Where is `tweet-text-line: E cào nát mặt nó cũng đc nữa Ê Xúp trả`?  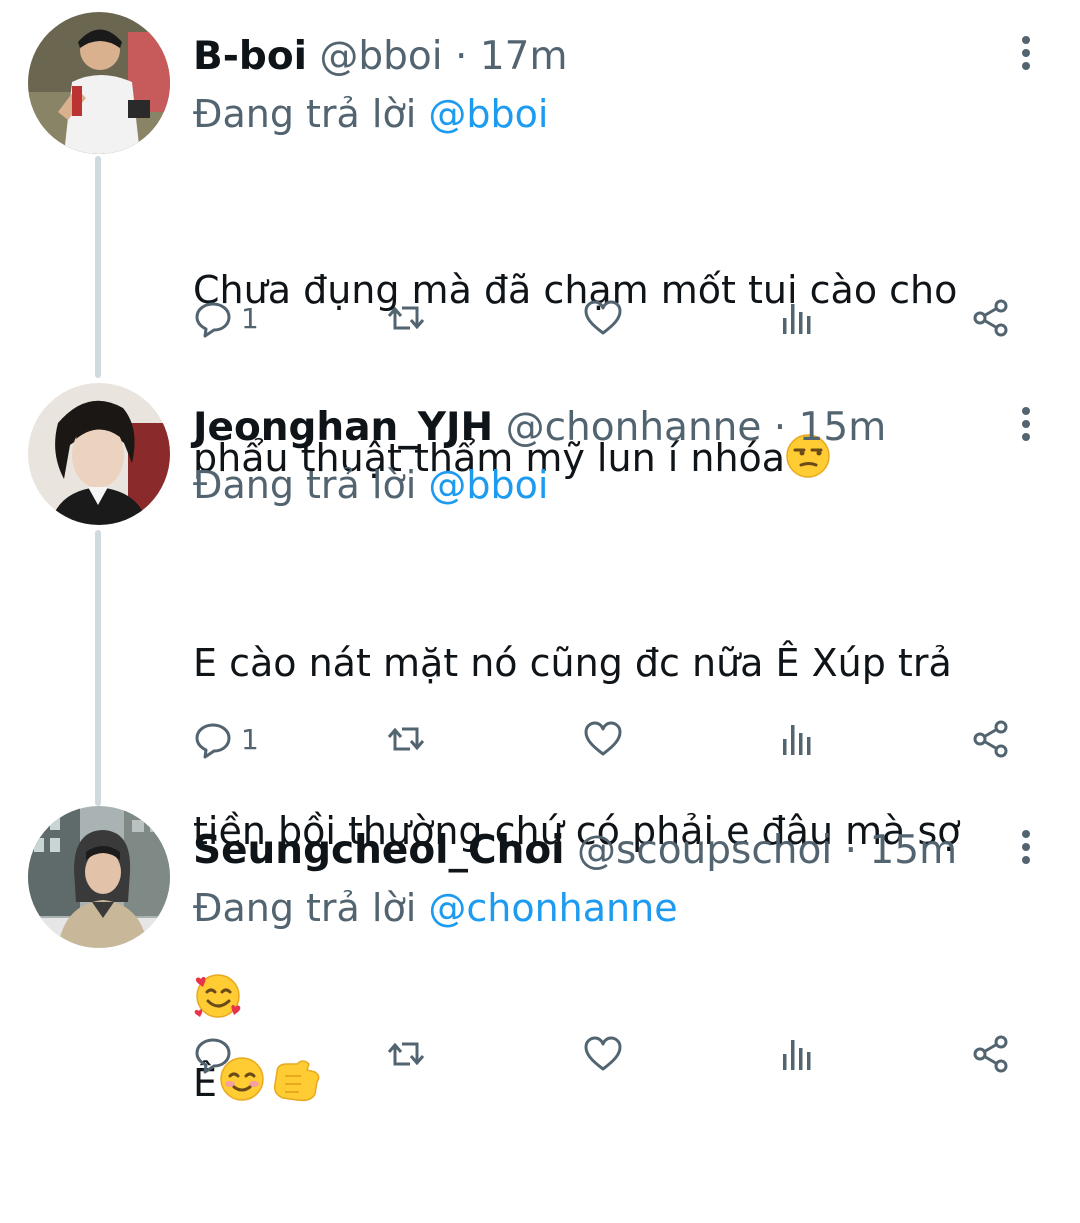
tweet-text-line: E cào nát mặt nó cũng đc nữa Ê Xúp trả is located at coordinates (572, 663).